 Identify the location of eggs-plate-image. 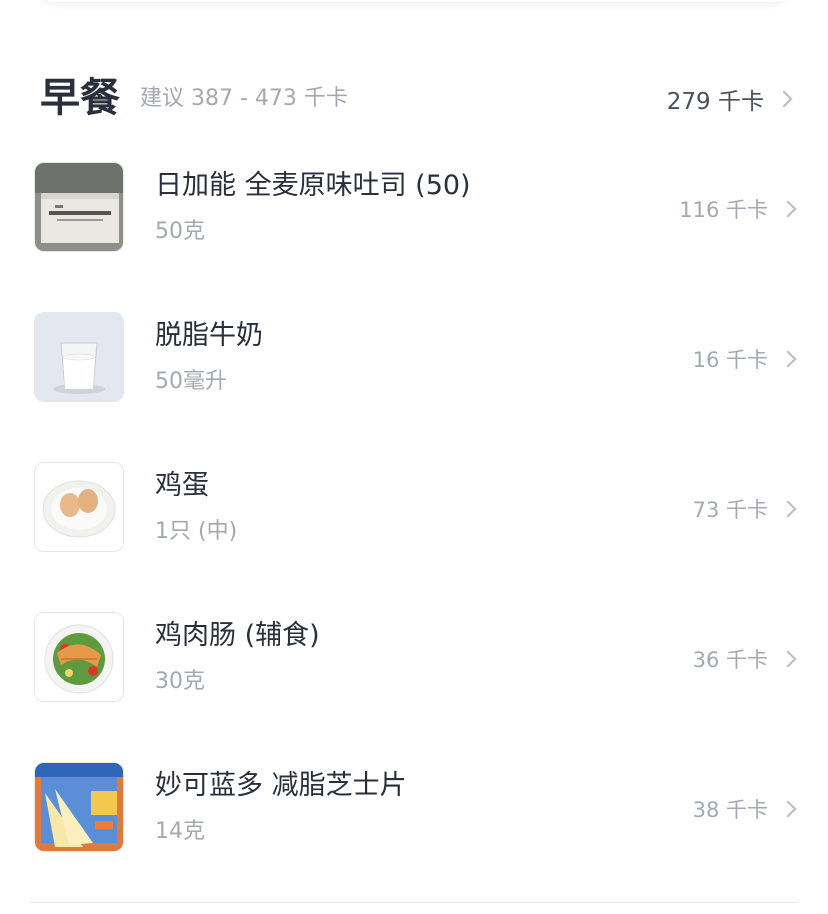
(79, 507).